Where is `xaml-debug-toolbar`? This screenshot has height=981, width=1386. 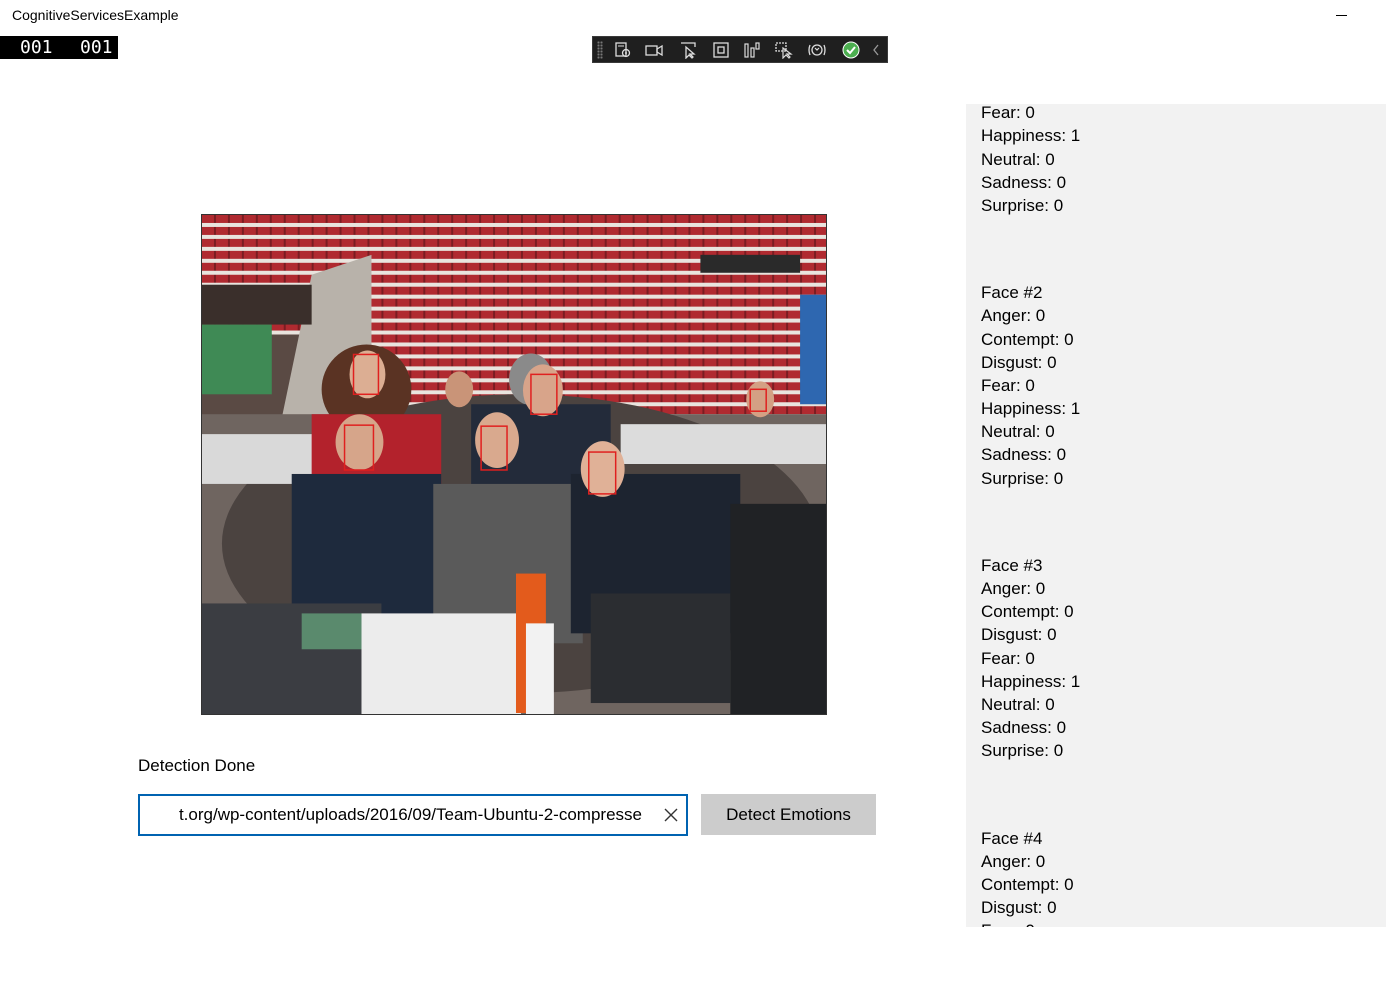 xaml-debug-toolbar is located at coordinates (740, 49).